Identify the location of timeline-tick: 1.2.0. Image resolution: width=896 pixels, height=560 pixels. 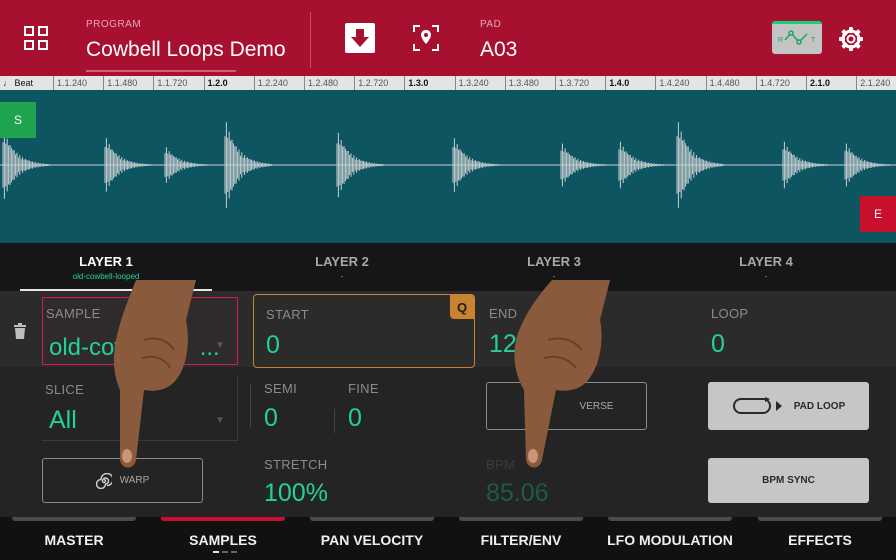
(215, 83).